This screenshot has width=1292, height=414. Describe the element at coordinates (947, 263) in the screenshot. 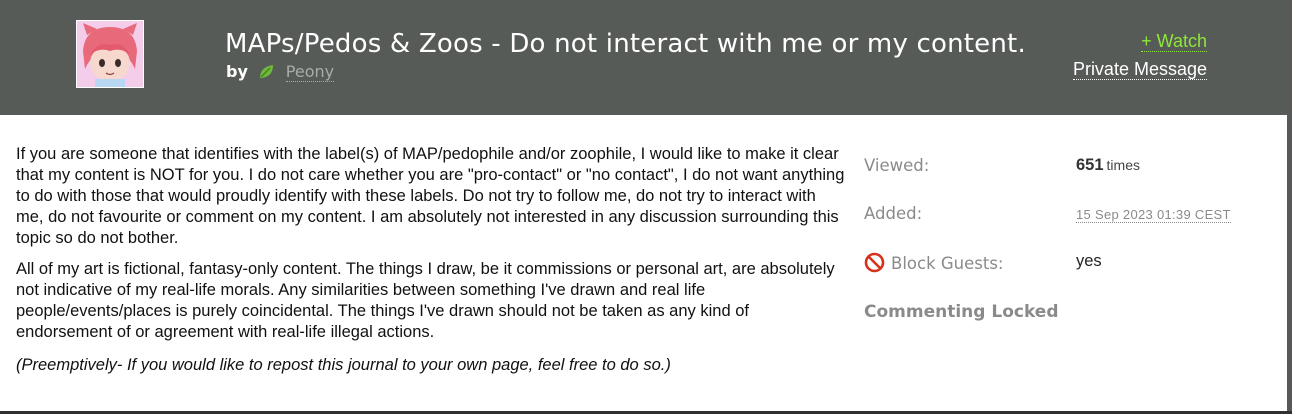

I see `block-guests-label: Block Guests:` at that location.